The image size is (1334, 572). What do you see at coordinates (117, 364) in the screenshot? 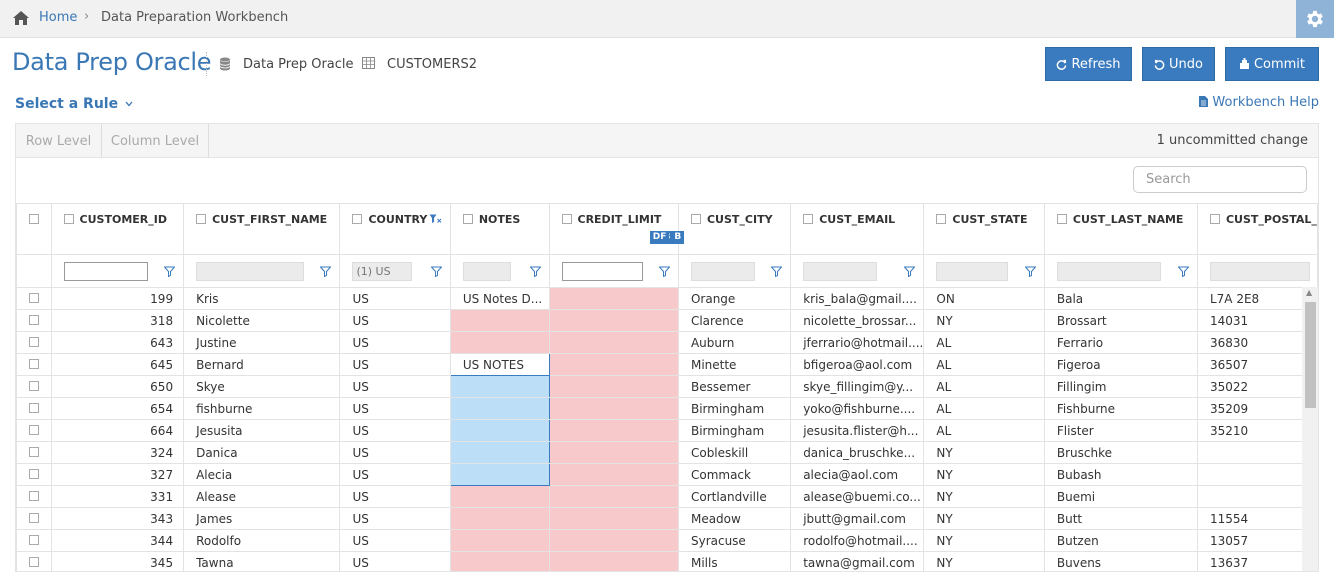
I see `cell-customer-id: 645` at bounding box center [117, 364].